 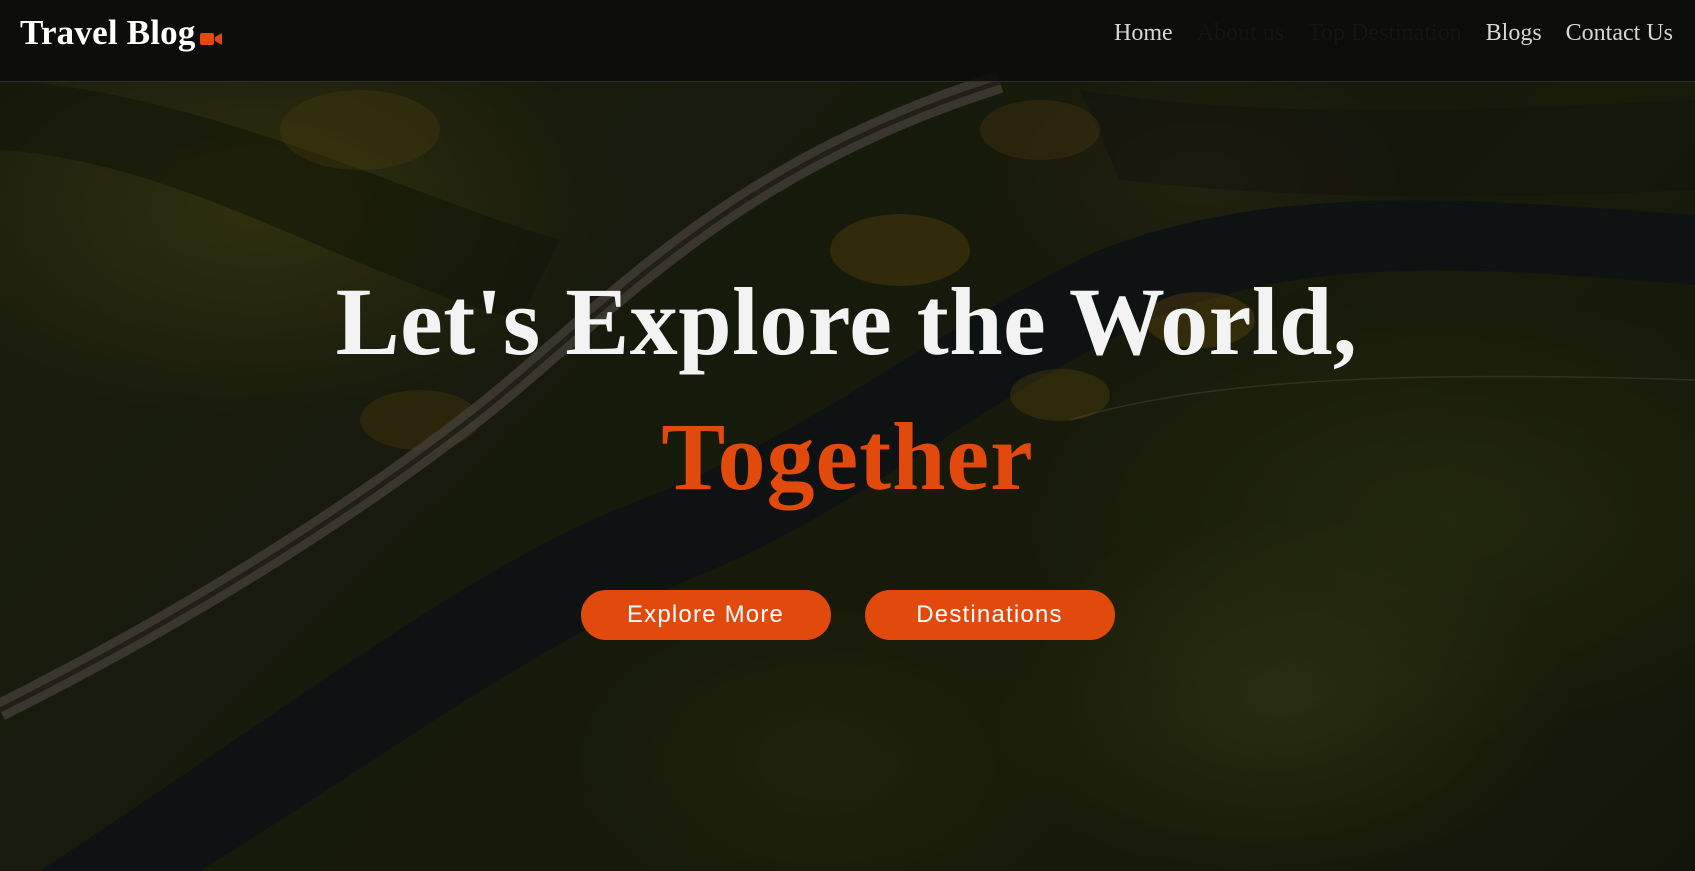 I want to click on explore-more-button: Explore More, so click(x=705, y=615).